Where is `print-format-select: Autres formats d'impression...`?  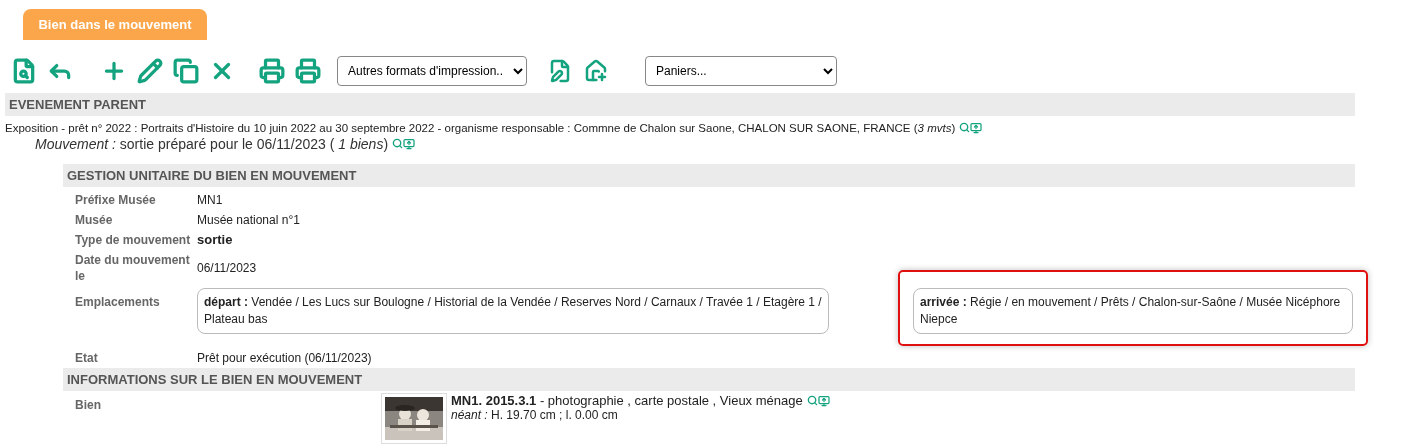 print-format-select: Autres formats d'impression... is located at coordinates (432, 71).